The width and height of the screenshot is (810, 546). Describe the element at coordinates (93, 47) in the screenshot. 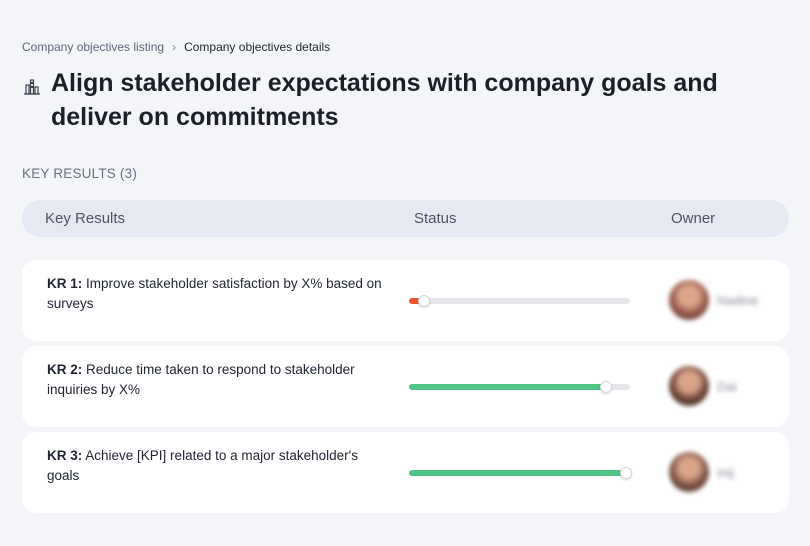

I see `breadcrumb-link-objectives-listing: Company objectives listing` at that location.